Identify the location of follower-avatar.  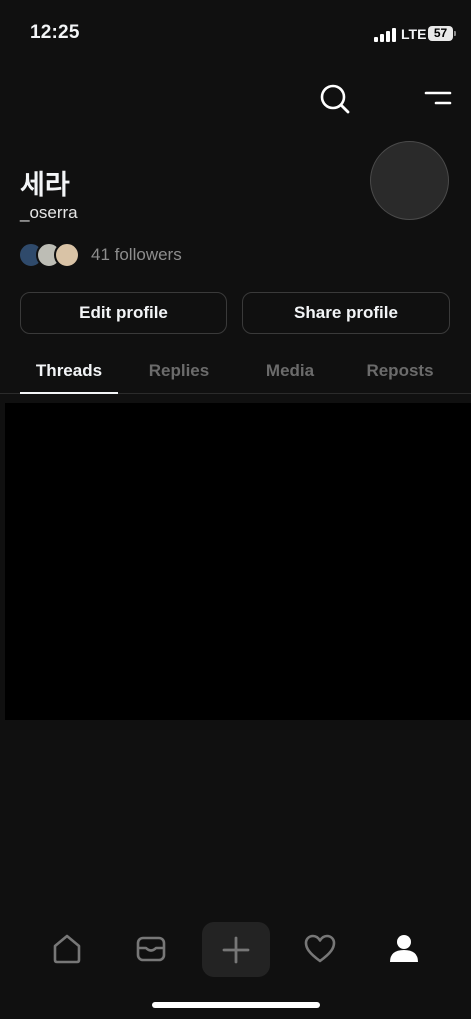
(67, 255).